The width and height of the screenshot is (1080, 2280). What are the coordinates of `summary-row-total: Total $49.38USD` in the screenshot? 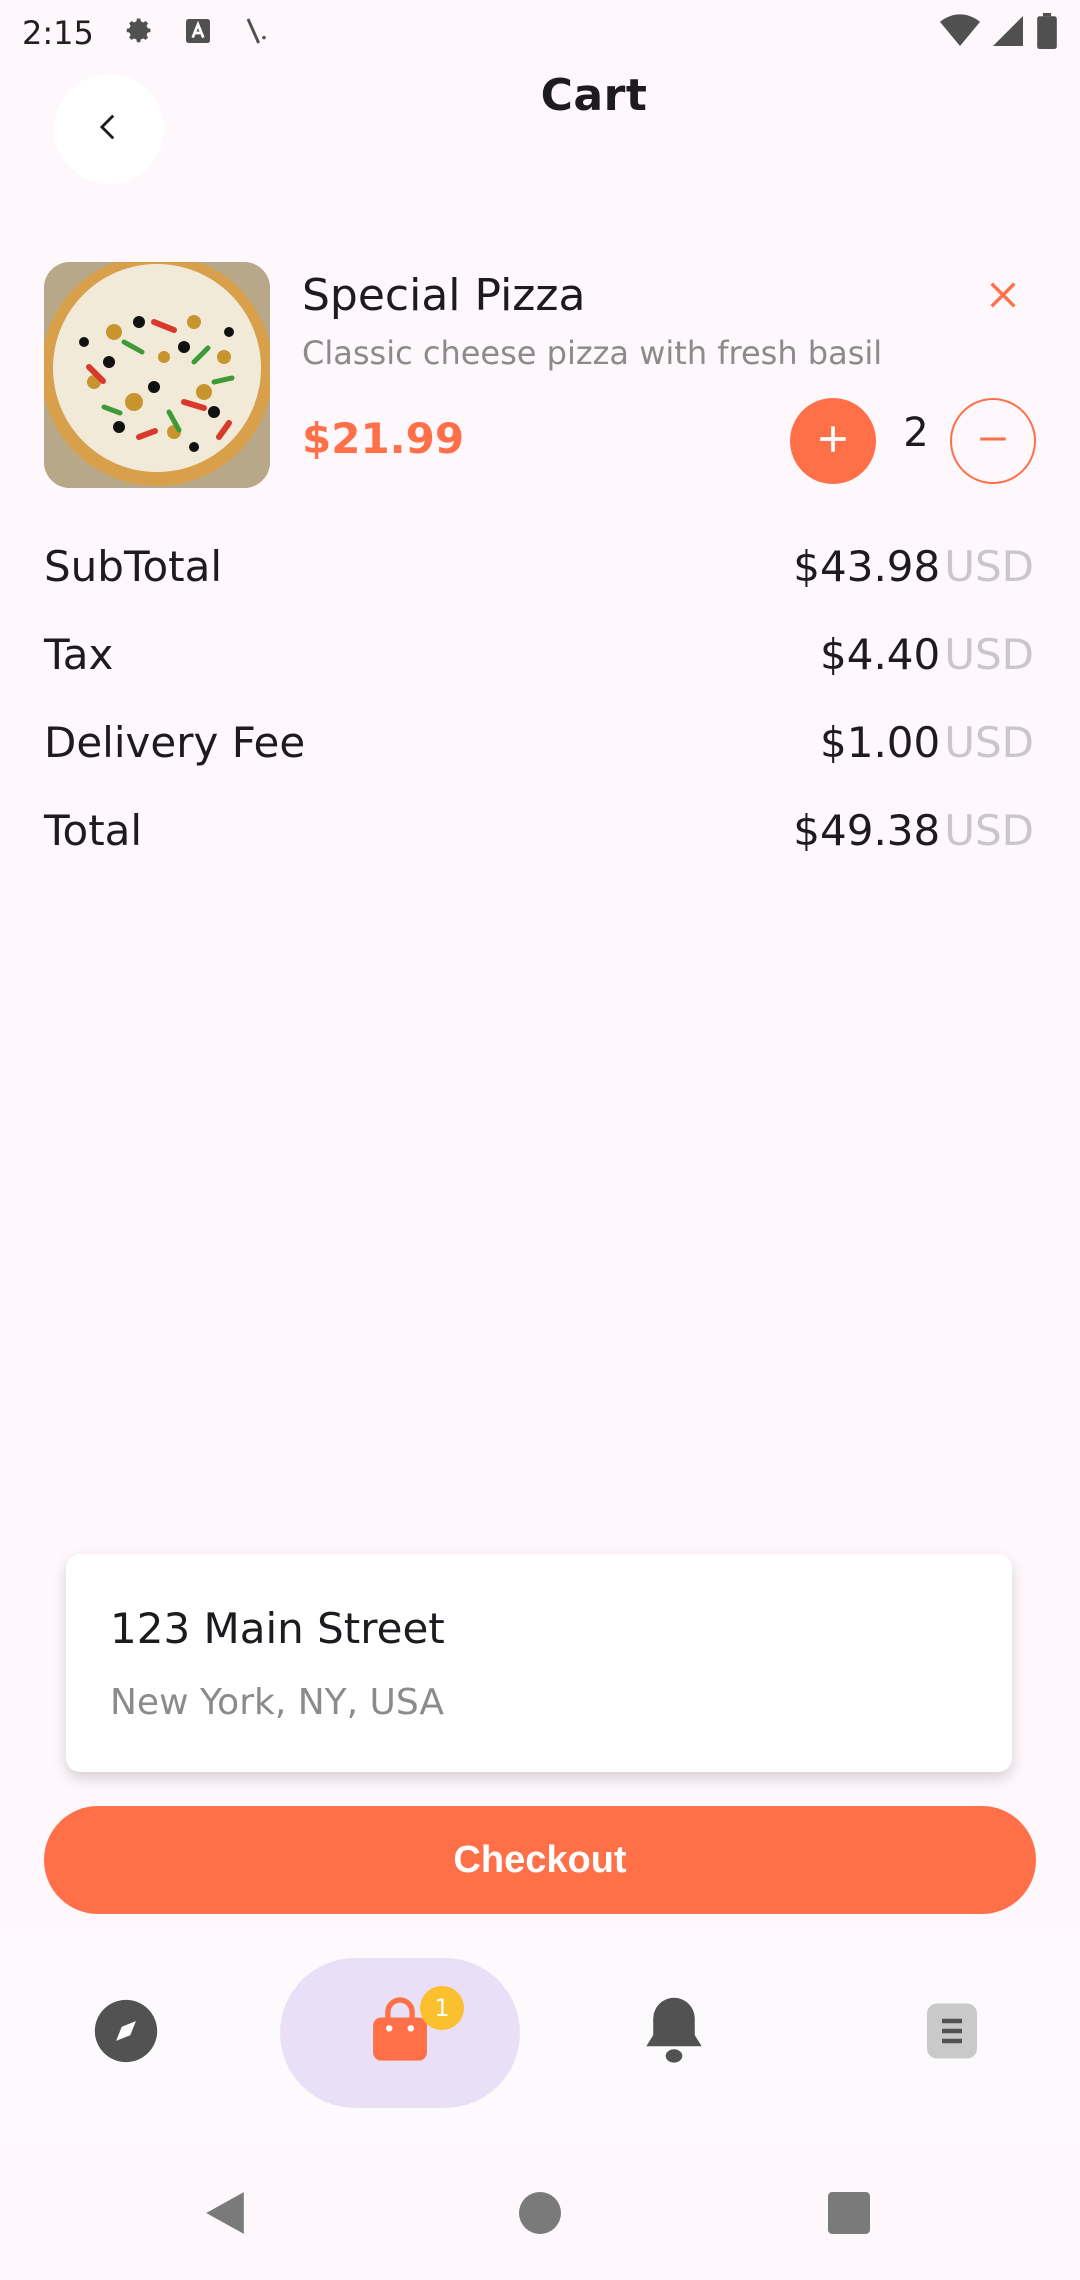 It's located at (539, 830).